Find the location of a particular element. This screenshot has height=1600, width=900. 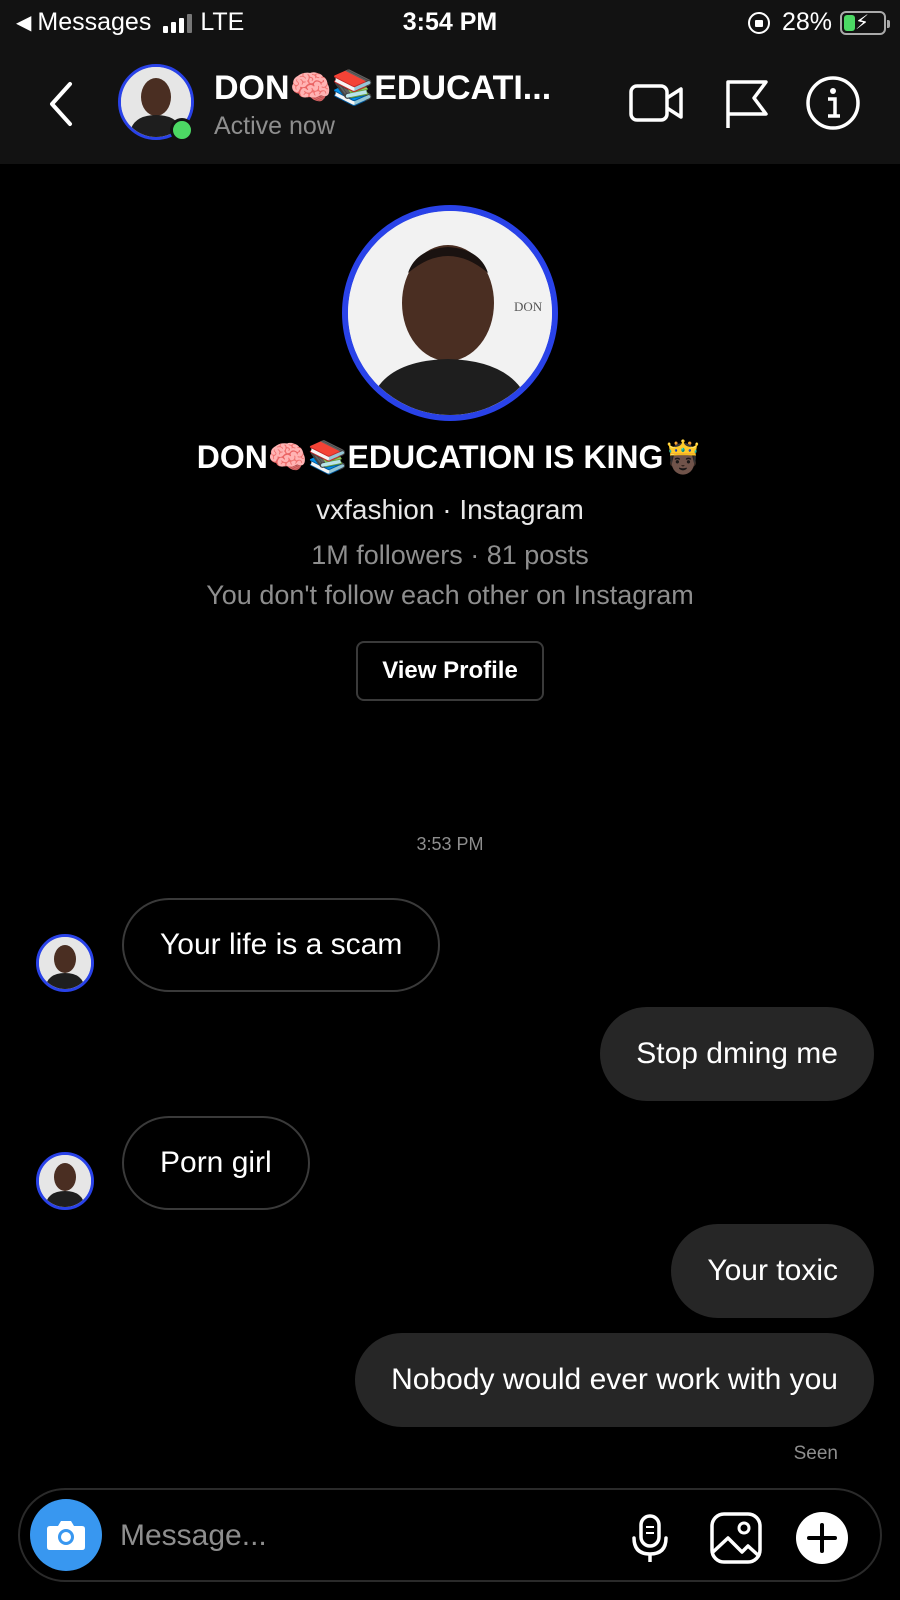

thread-timestamp: 3:53 PM is located at coordinates (450, 844).